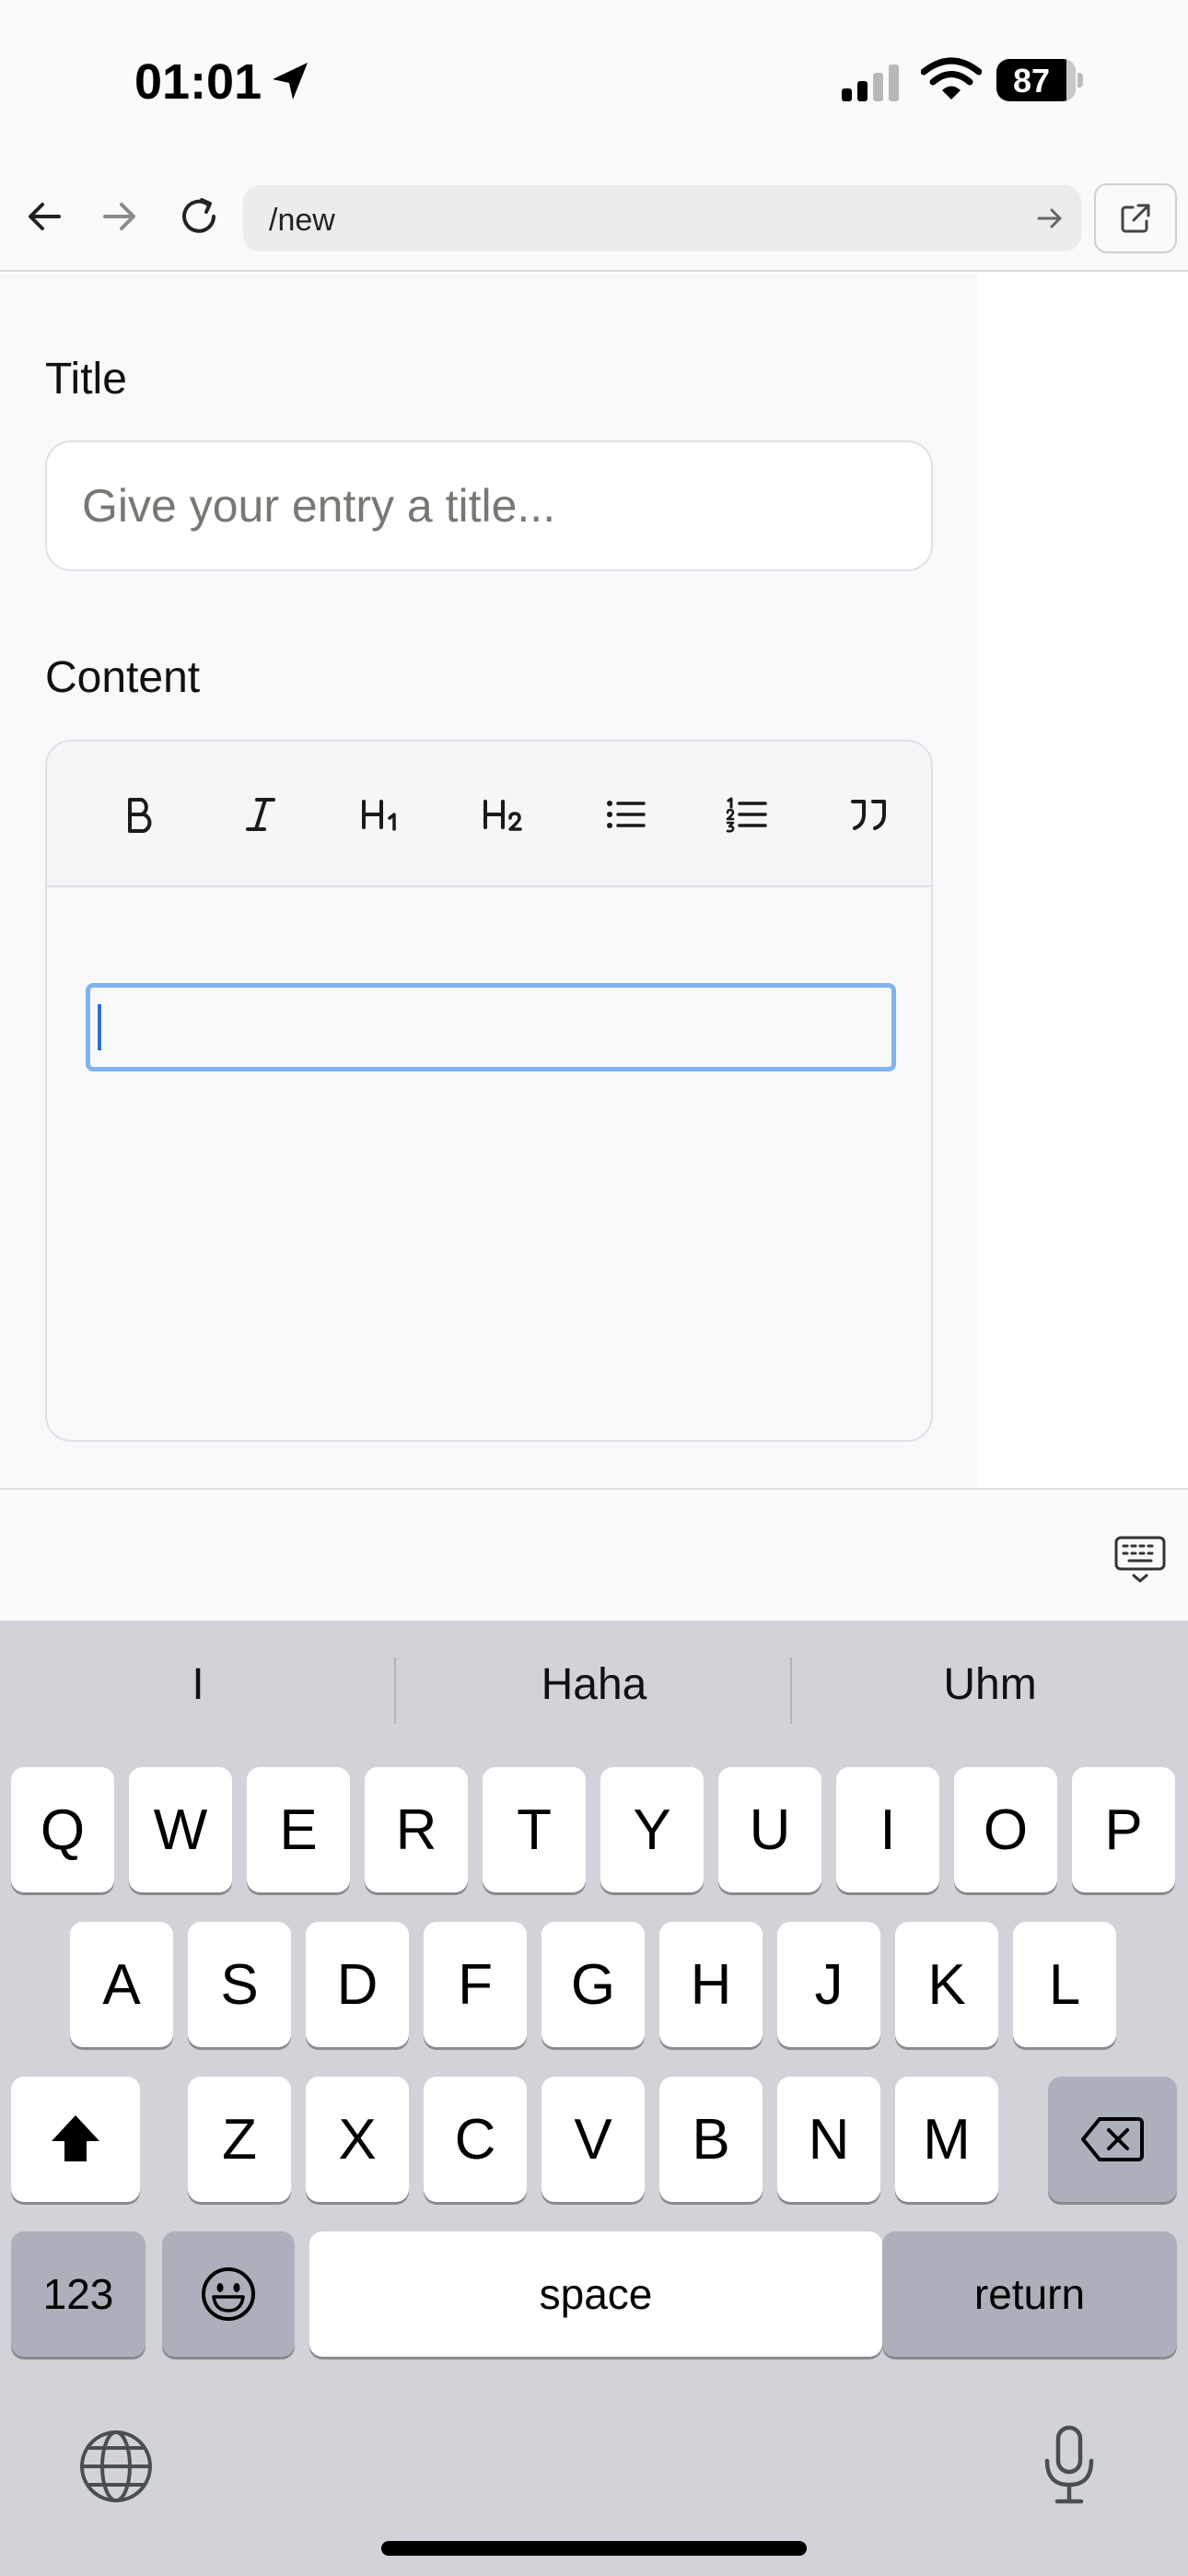  Describe the element at coordinates (594, 1554) in the screenshot. I see `keyboard-accessory-bar` at that location.